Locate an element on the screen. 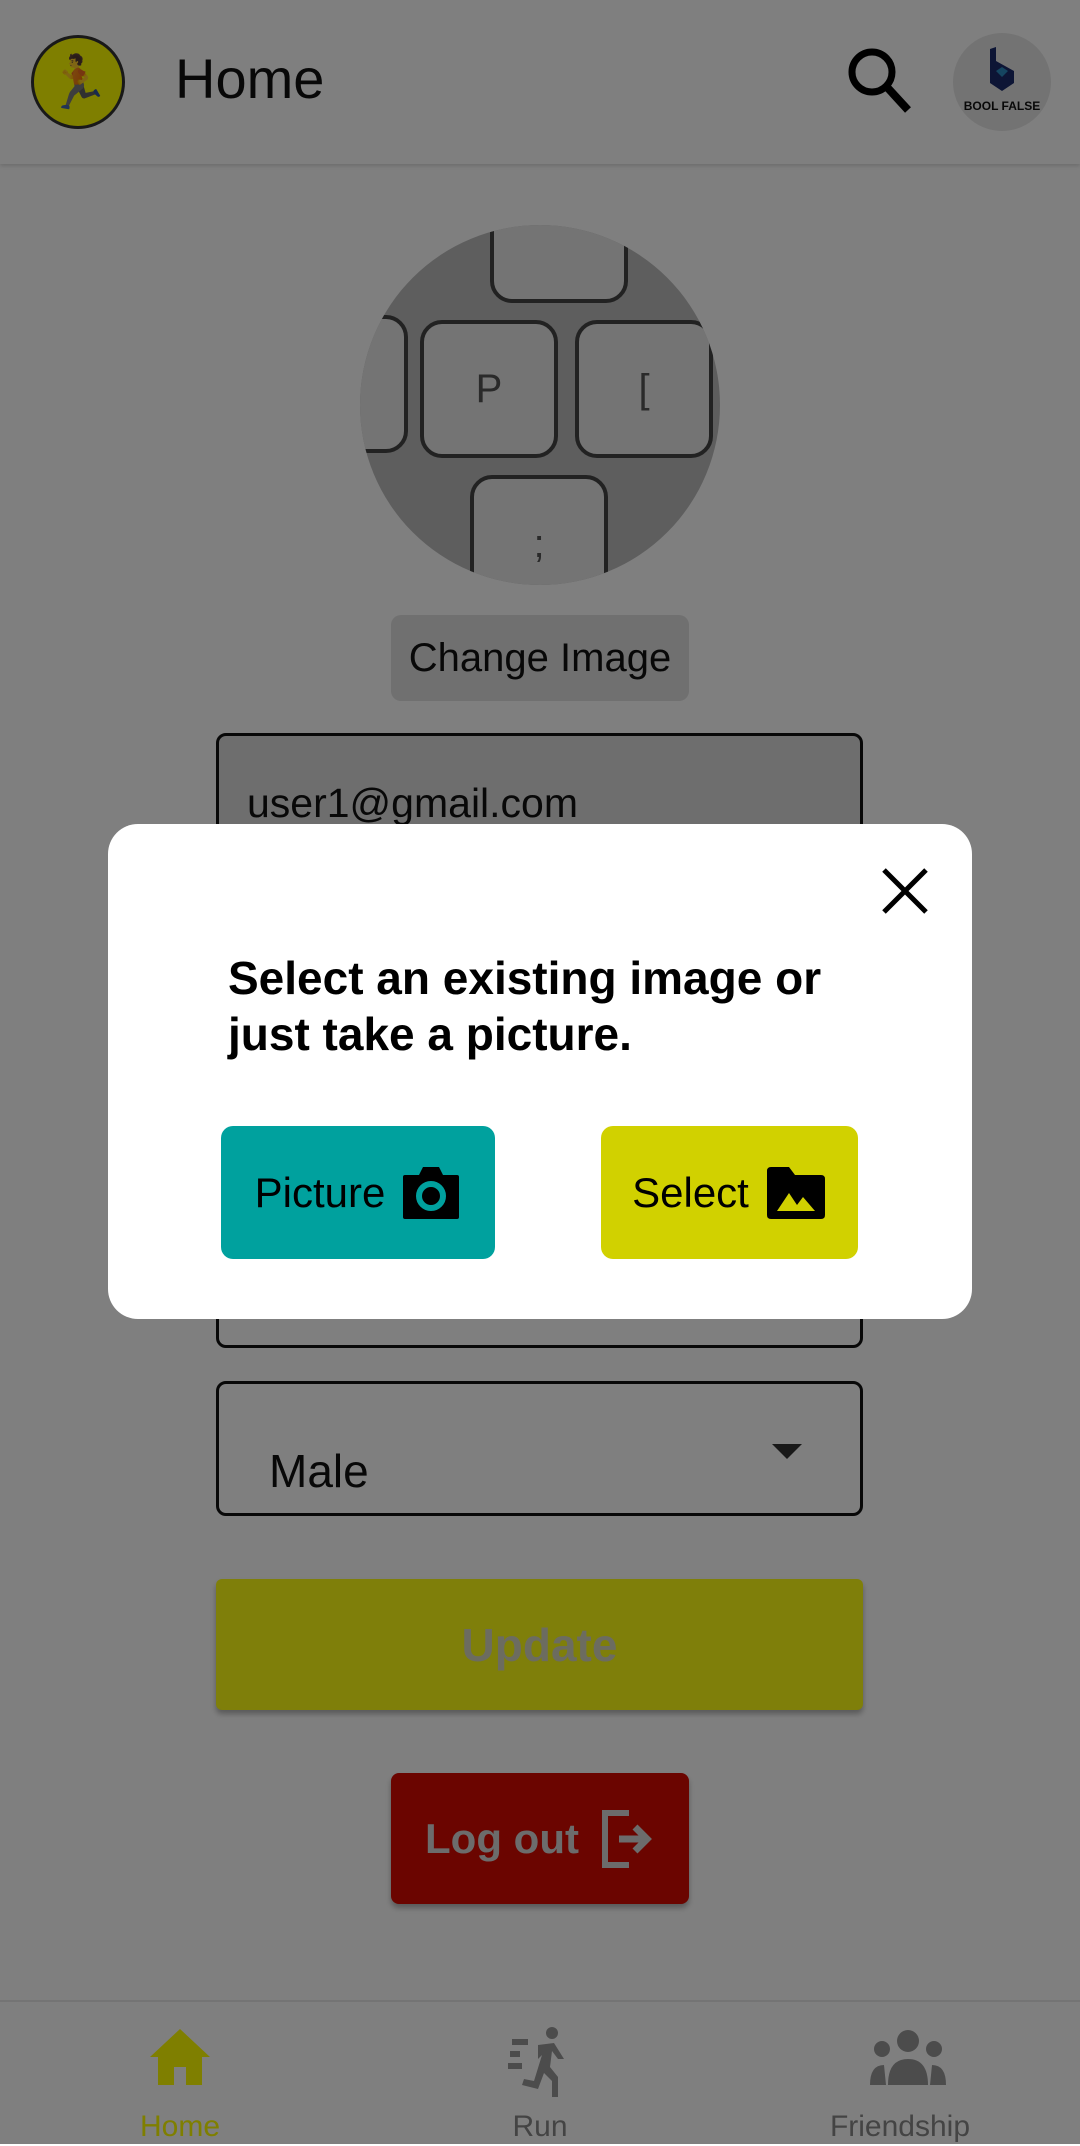 The height and width of the screenshot is (2146, 1080). select-label: Select is located at coordinates (690, 1192).